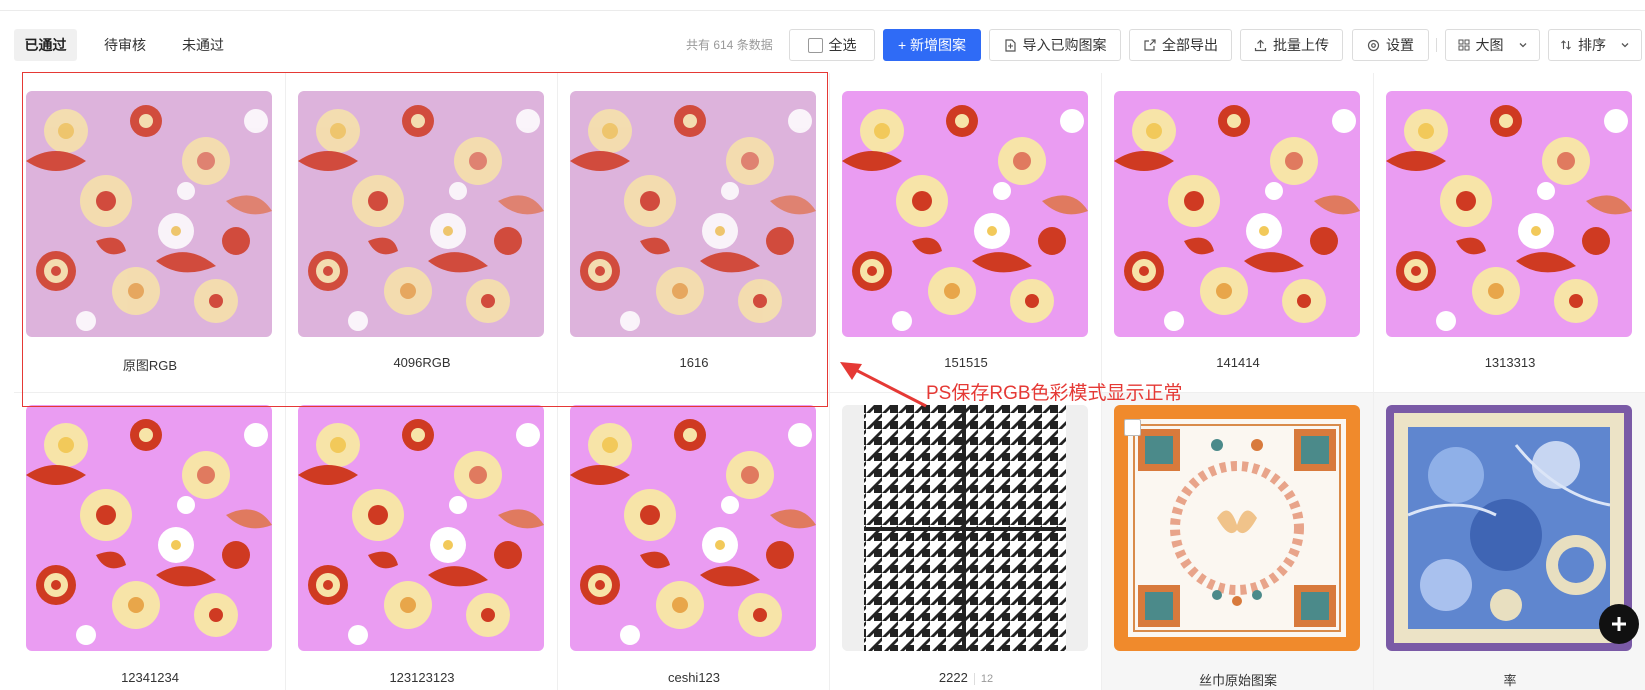 Image resolution: width=1645 pixels, height=690 pixels. Describe the element at coordinates (422, 677) in the screenshot. I see `pattern-name: 123123123` at that location.